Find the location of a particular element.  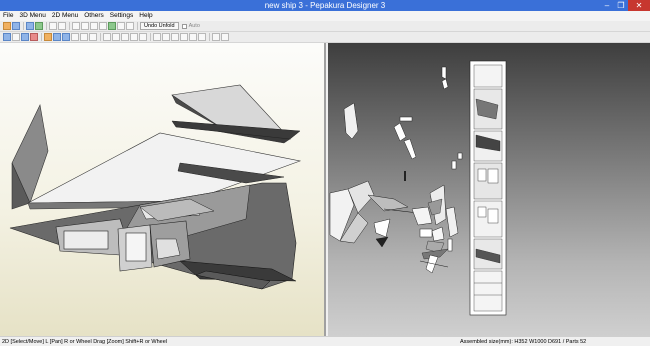

align-center-icon is located at coordinates (166, 37).